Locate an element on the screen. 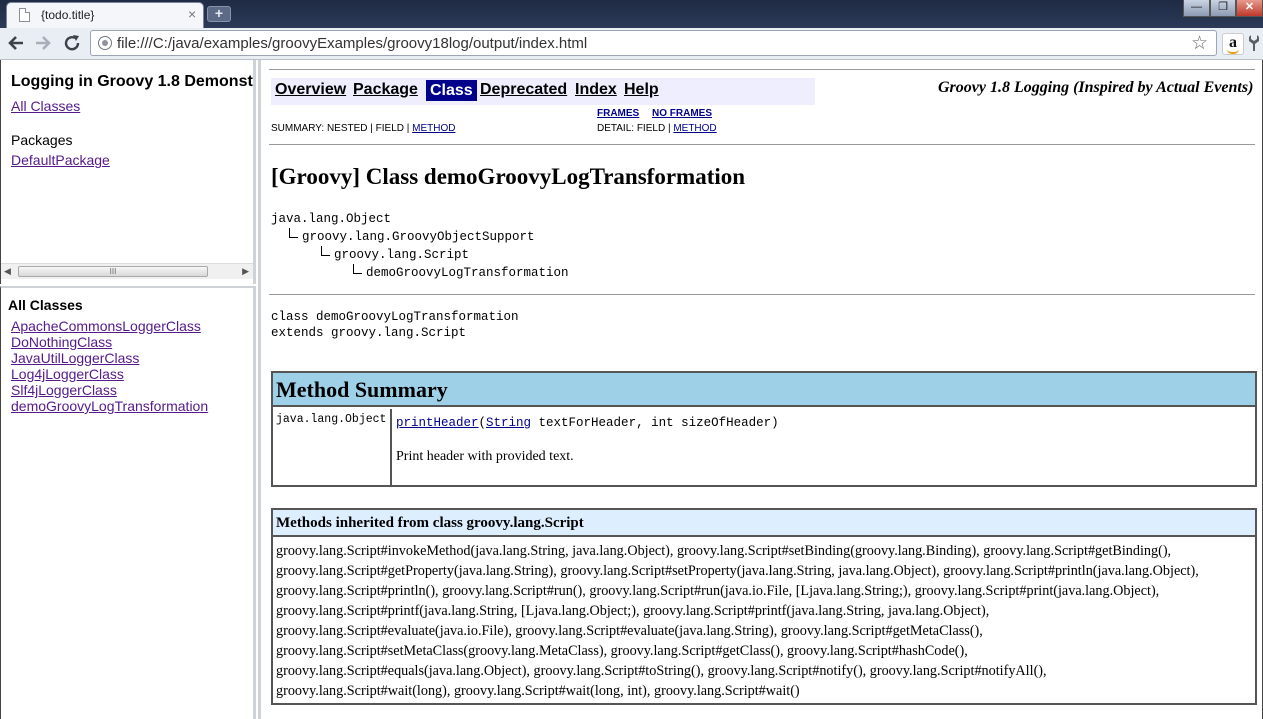 The image size is (1263, 719). detail-label: DETAIL: FIELD | is located at coordinates (634, 128).